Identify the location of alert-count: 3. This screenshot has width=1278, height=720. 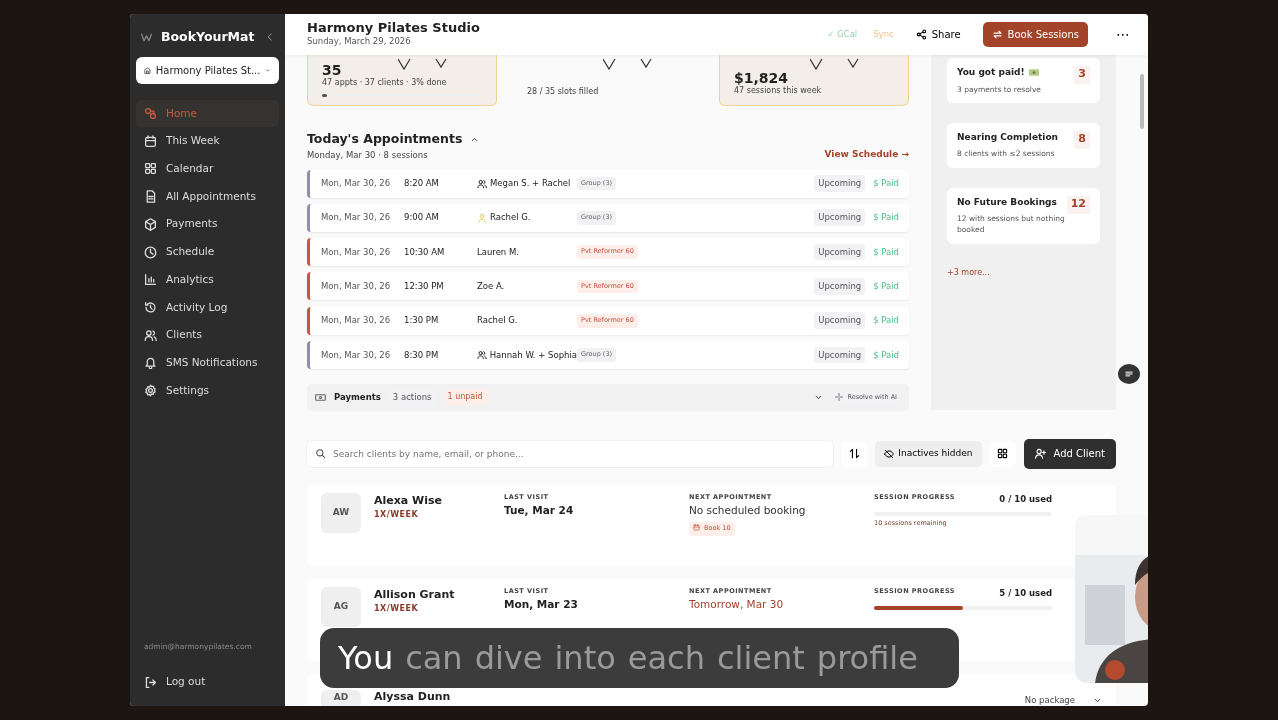
(1082, 75).